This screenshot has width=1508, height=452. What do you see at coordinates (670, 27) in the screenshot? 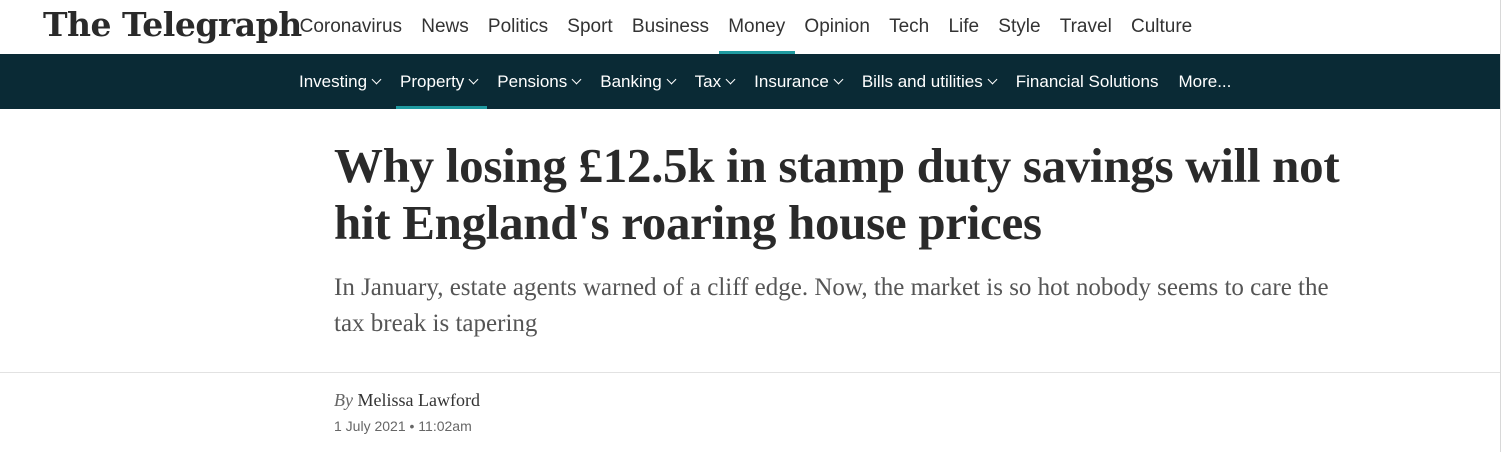
I see `nav-item-business: Business` at bounding box center [670, 27].